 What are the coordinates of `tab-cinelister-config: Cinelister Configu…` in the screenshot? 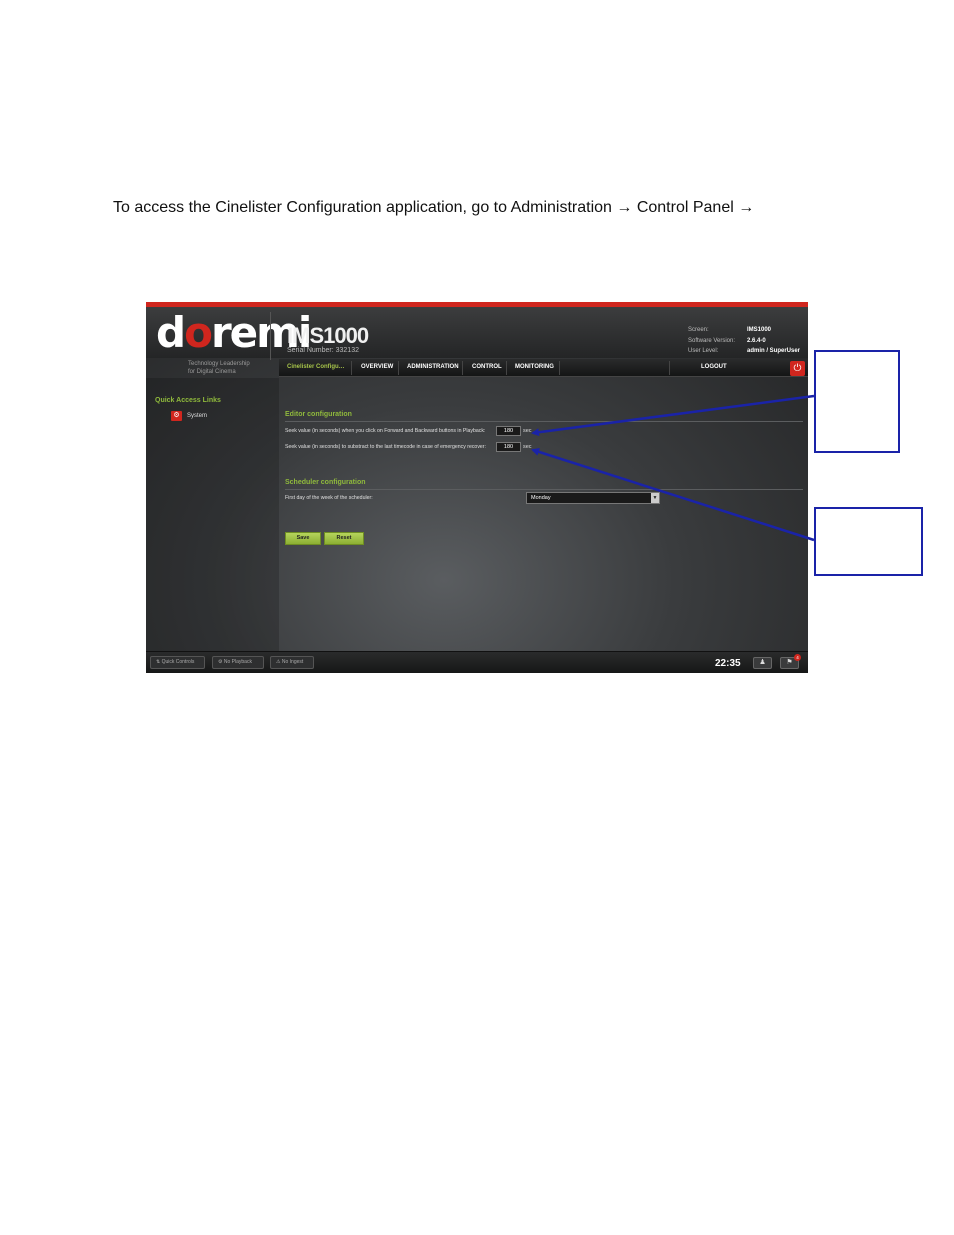 It's located at (316, 367).